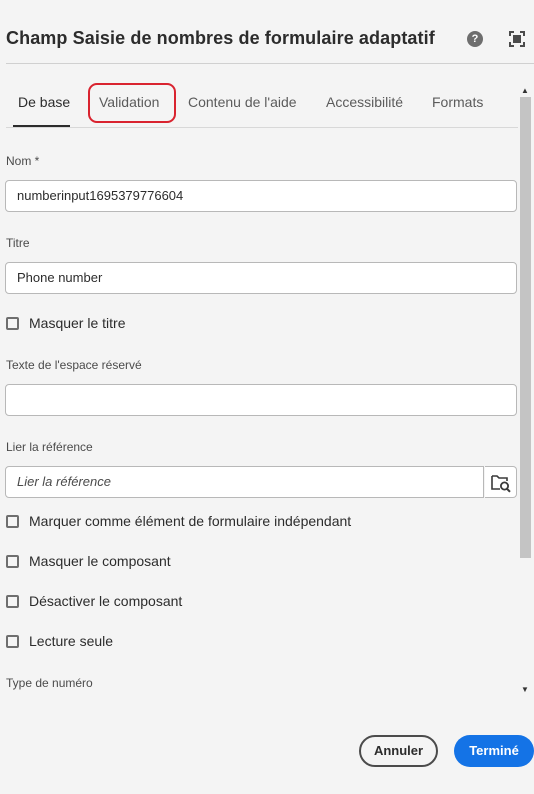 The image size is (534, 794). I want to click on hide-component-label: Masquer le composant, so click(100, 561).